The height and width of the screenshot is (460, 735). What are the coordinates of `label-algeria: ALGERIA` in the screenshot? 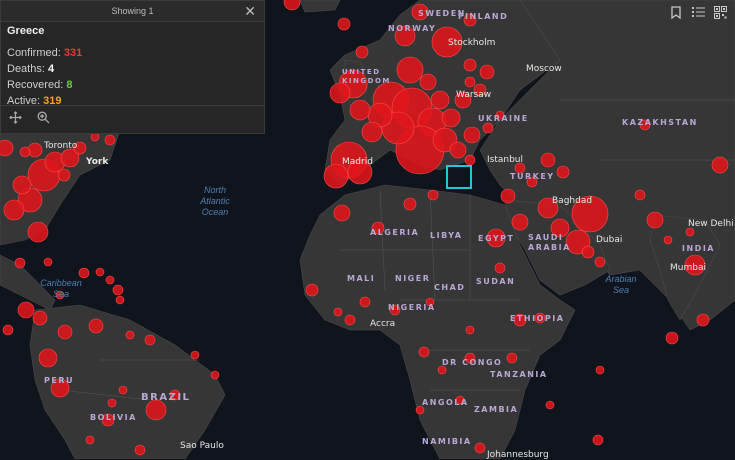 It's located at (395, 232).